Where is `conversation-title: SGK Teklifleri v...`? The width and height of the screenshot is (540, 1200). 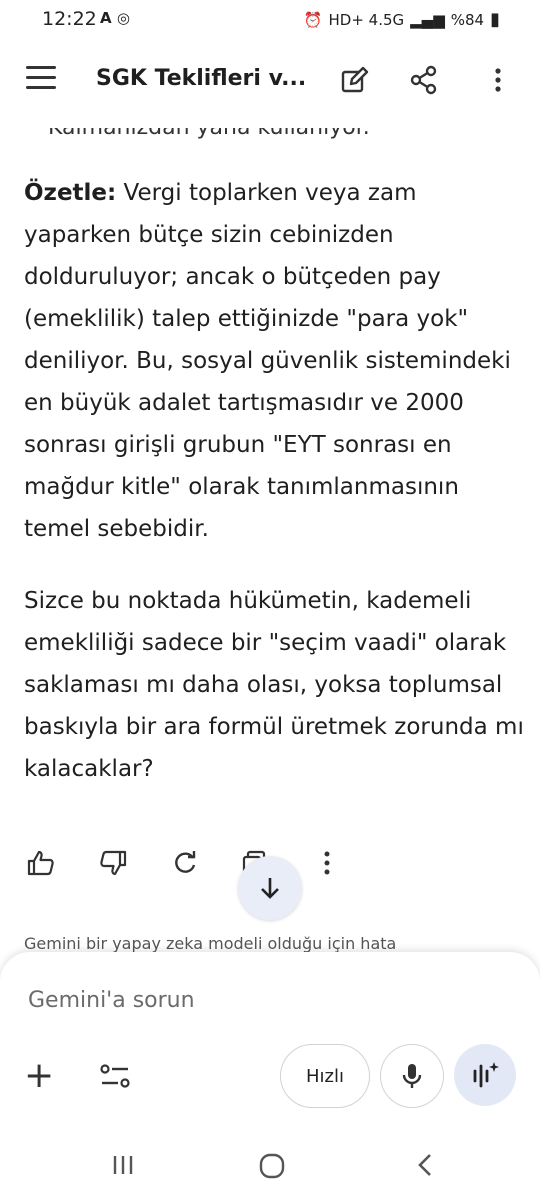
conversation-title: SGK Teklifleri v... is located at coordinates (206, 78).